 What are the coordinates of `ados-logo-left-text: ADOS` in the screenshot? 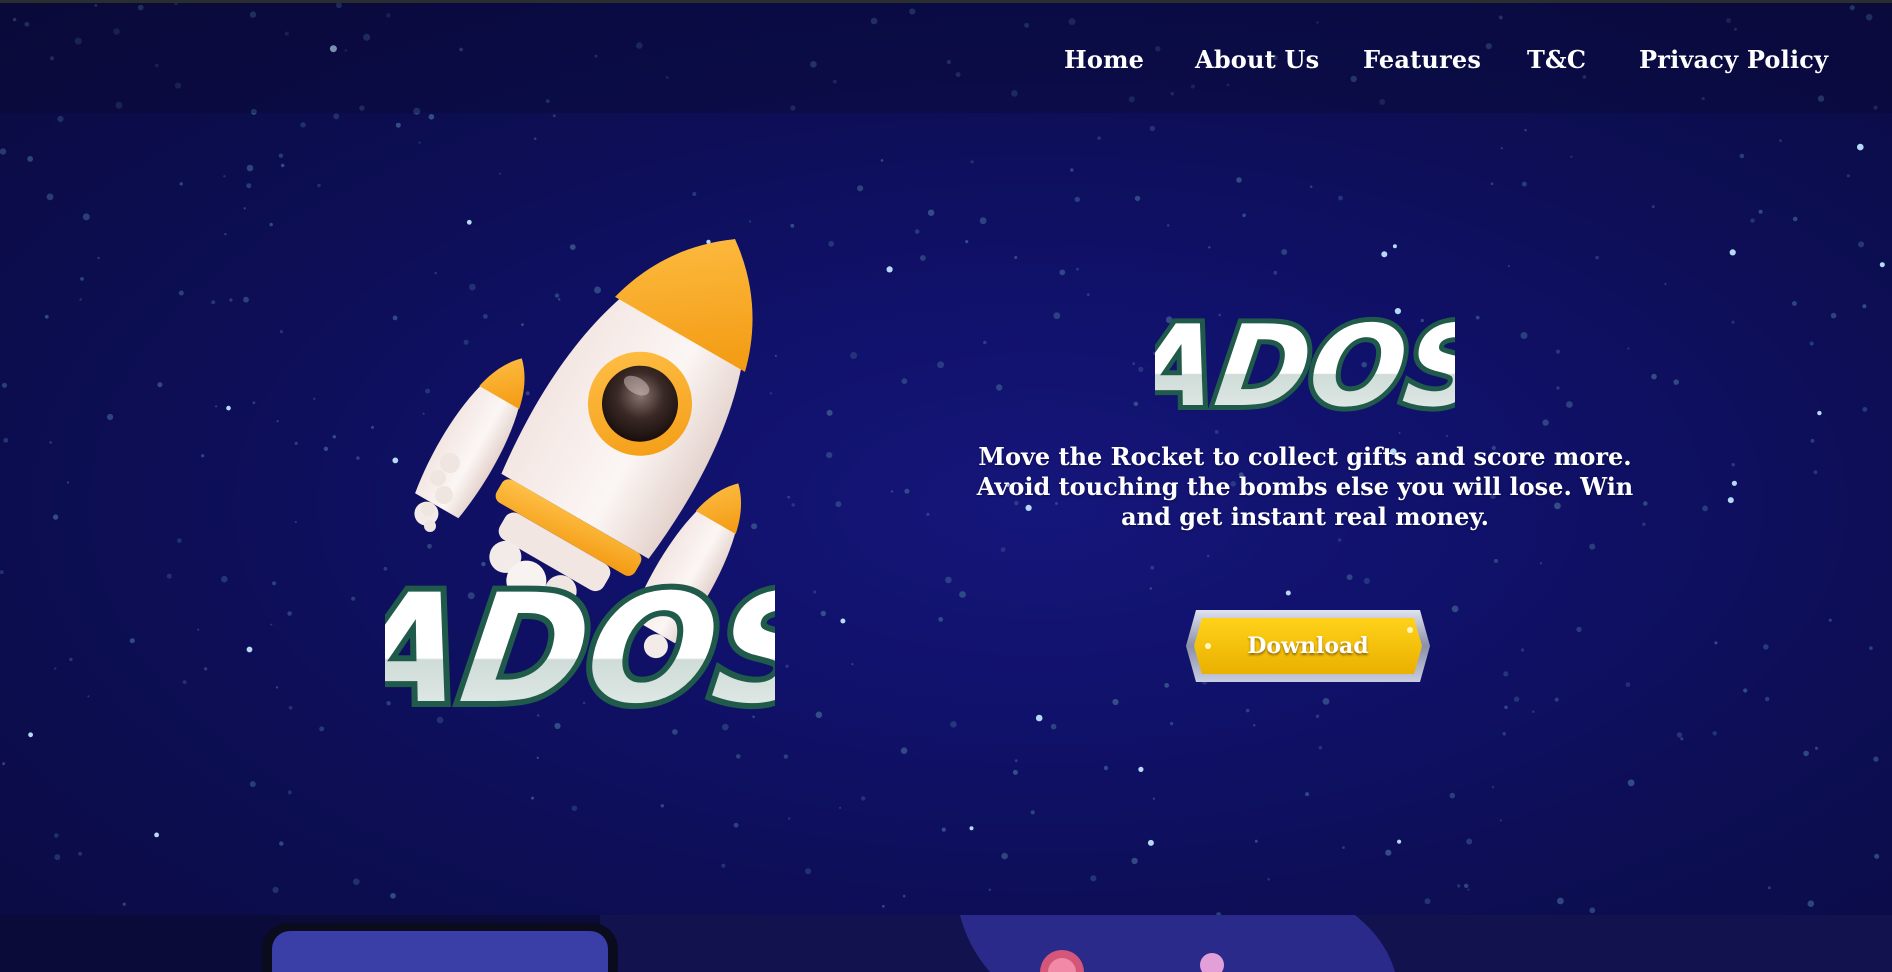 It's located at (580, 649).